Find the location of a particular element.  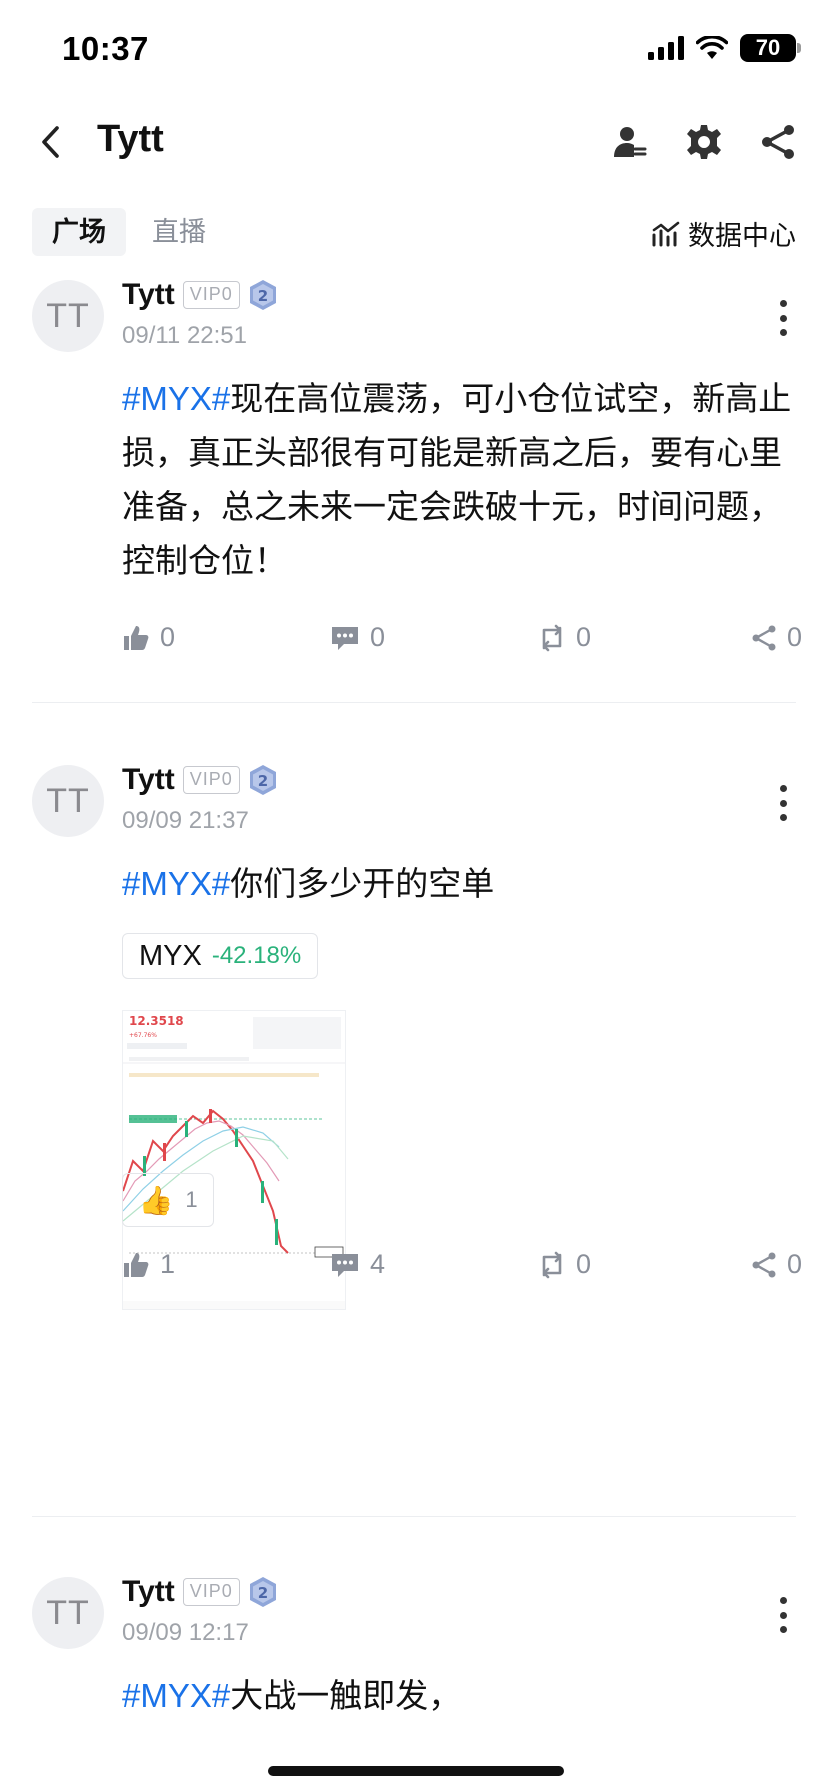

post-time: 09/09 21:37 is located at coordinates (185, 820).